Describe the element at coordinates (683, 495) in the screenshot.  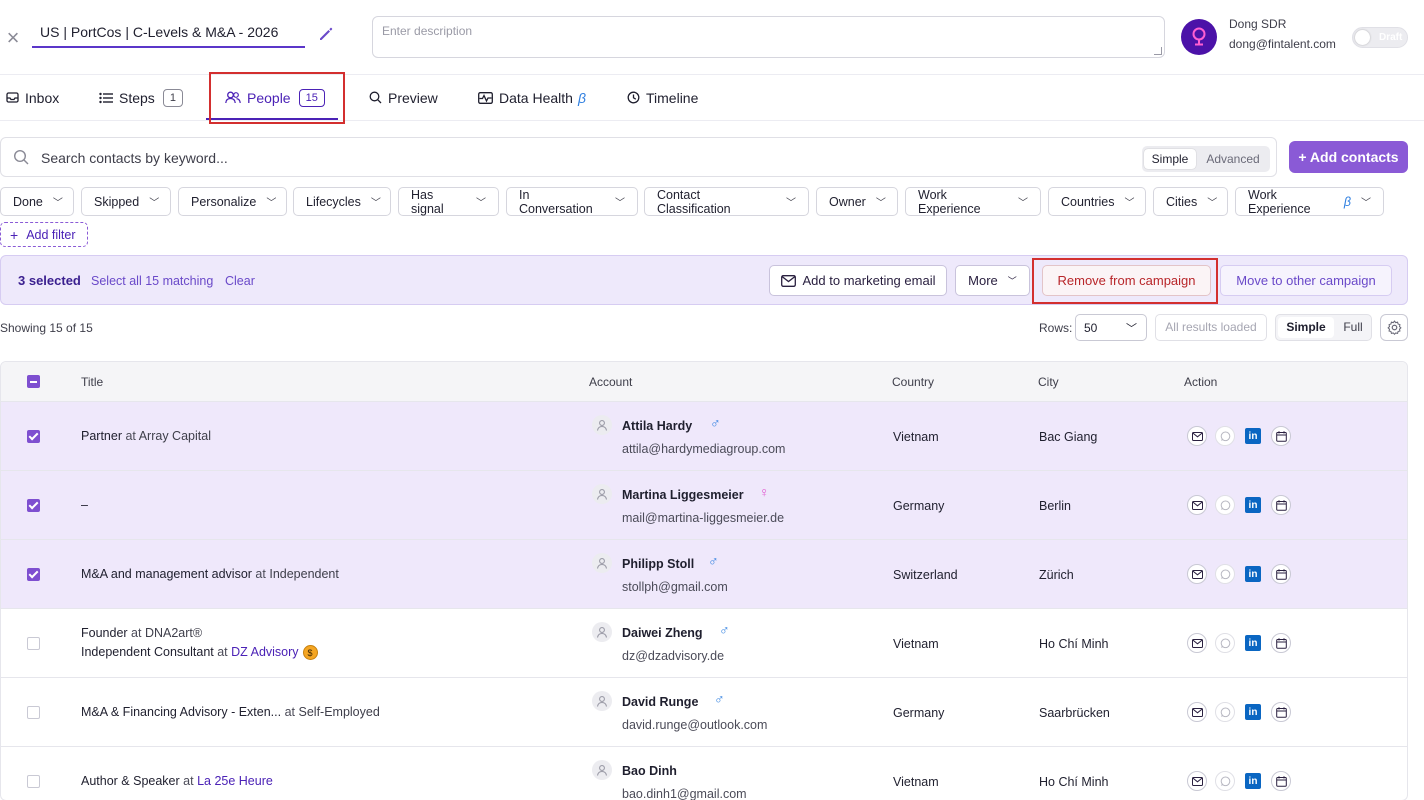
I see `contact-name: Martina Liggesmeier` at that location.